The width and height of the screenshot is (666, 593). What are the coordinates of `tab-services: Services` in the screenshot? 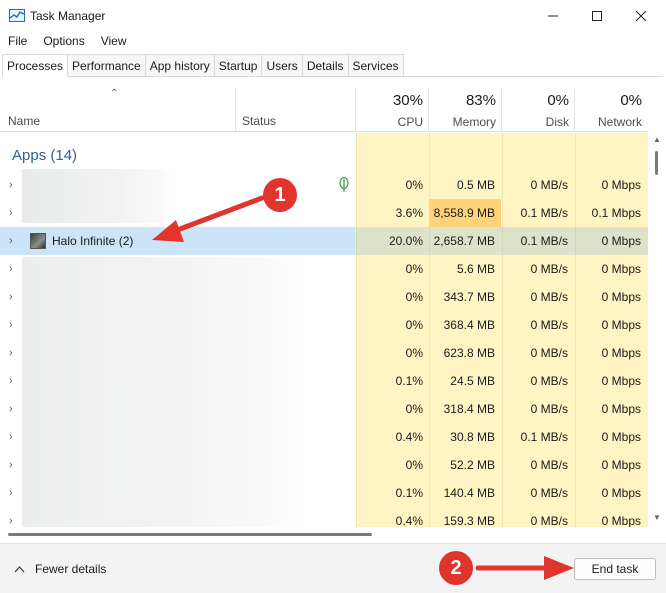 It's located at (375, 65).